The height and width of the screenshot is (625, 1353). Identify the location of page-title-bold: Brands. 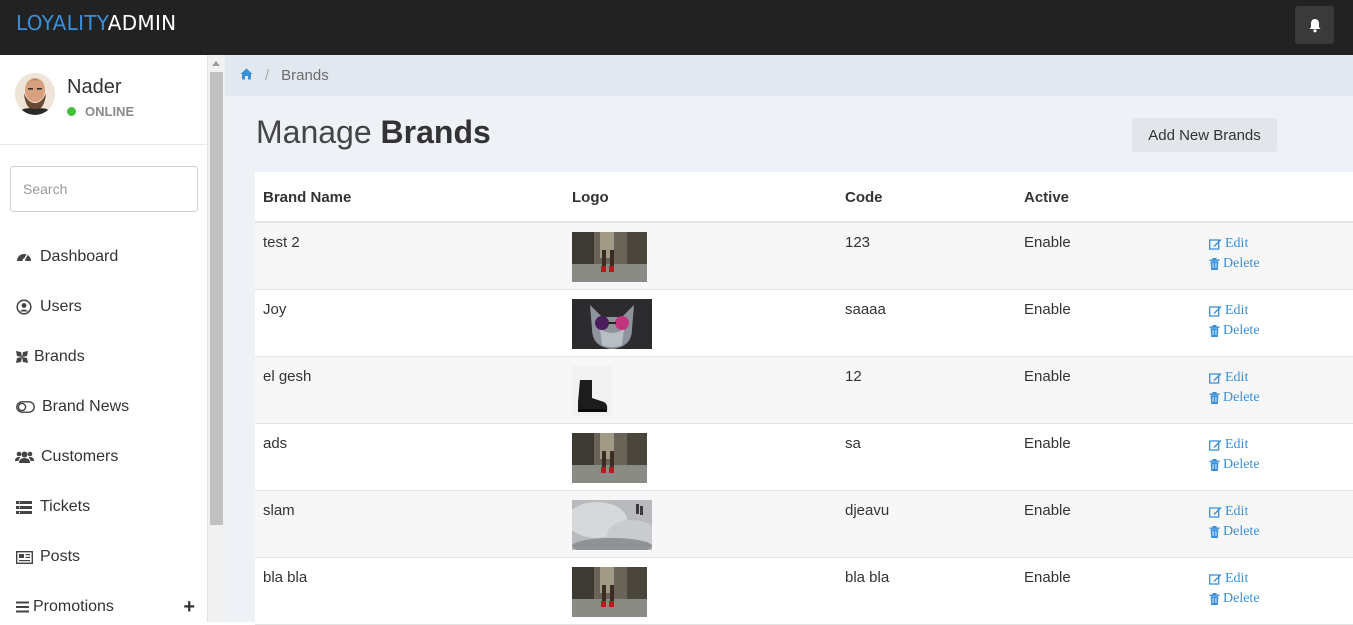
(435, 132).